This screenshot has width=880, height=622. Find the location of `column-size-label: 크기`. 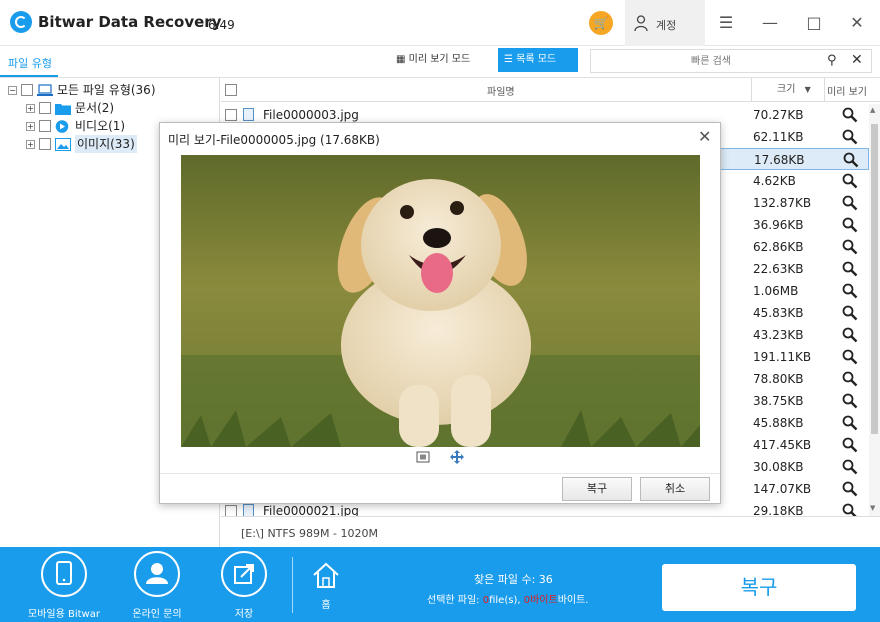

column-size-label: 크기 is located at coordinates (786, 89).